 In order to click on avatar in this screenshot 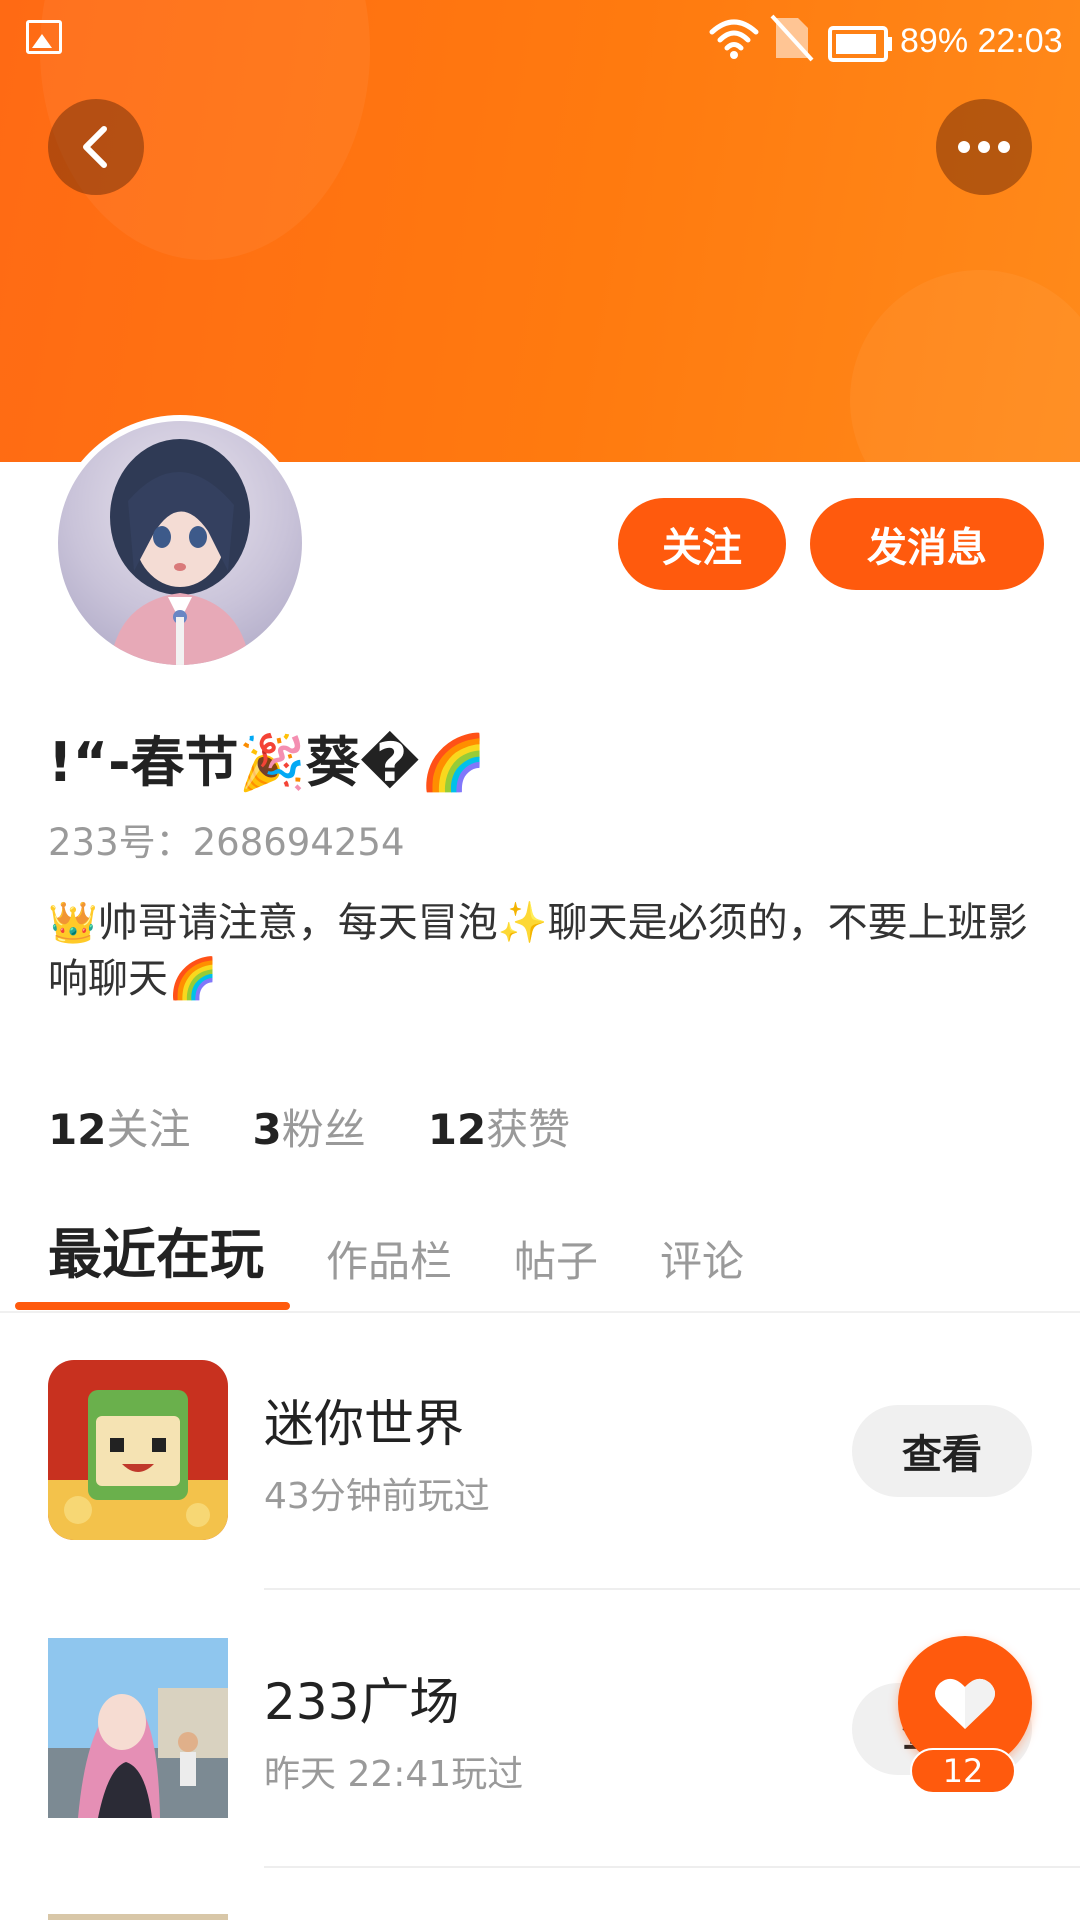, I will do `click(180, 543)`.